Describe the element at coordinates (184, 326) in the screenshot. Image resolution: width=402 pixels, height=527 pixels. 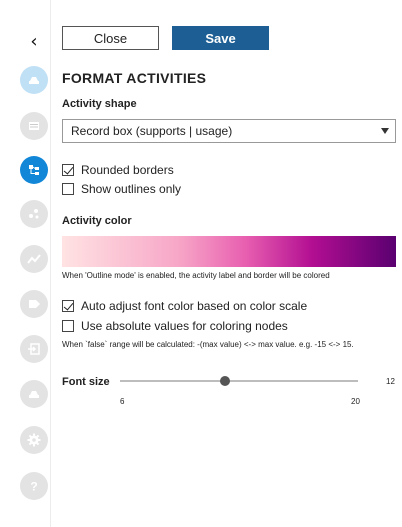
I see `absolute-values-label: Use absolute values for coloring nodes` at that location.